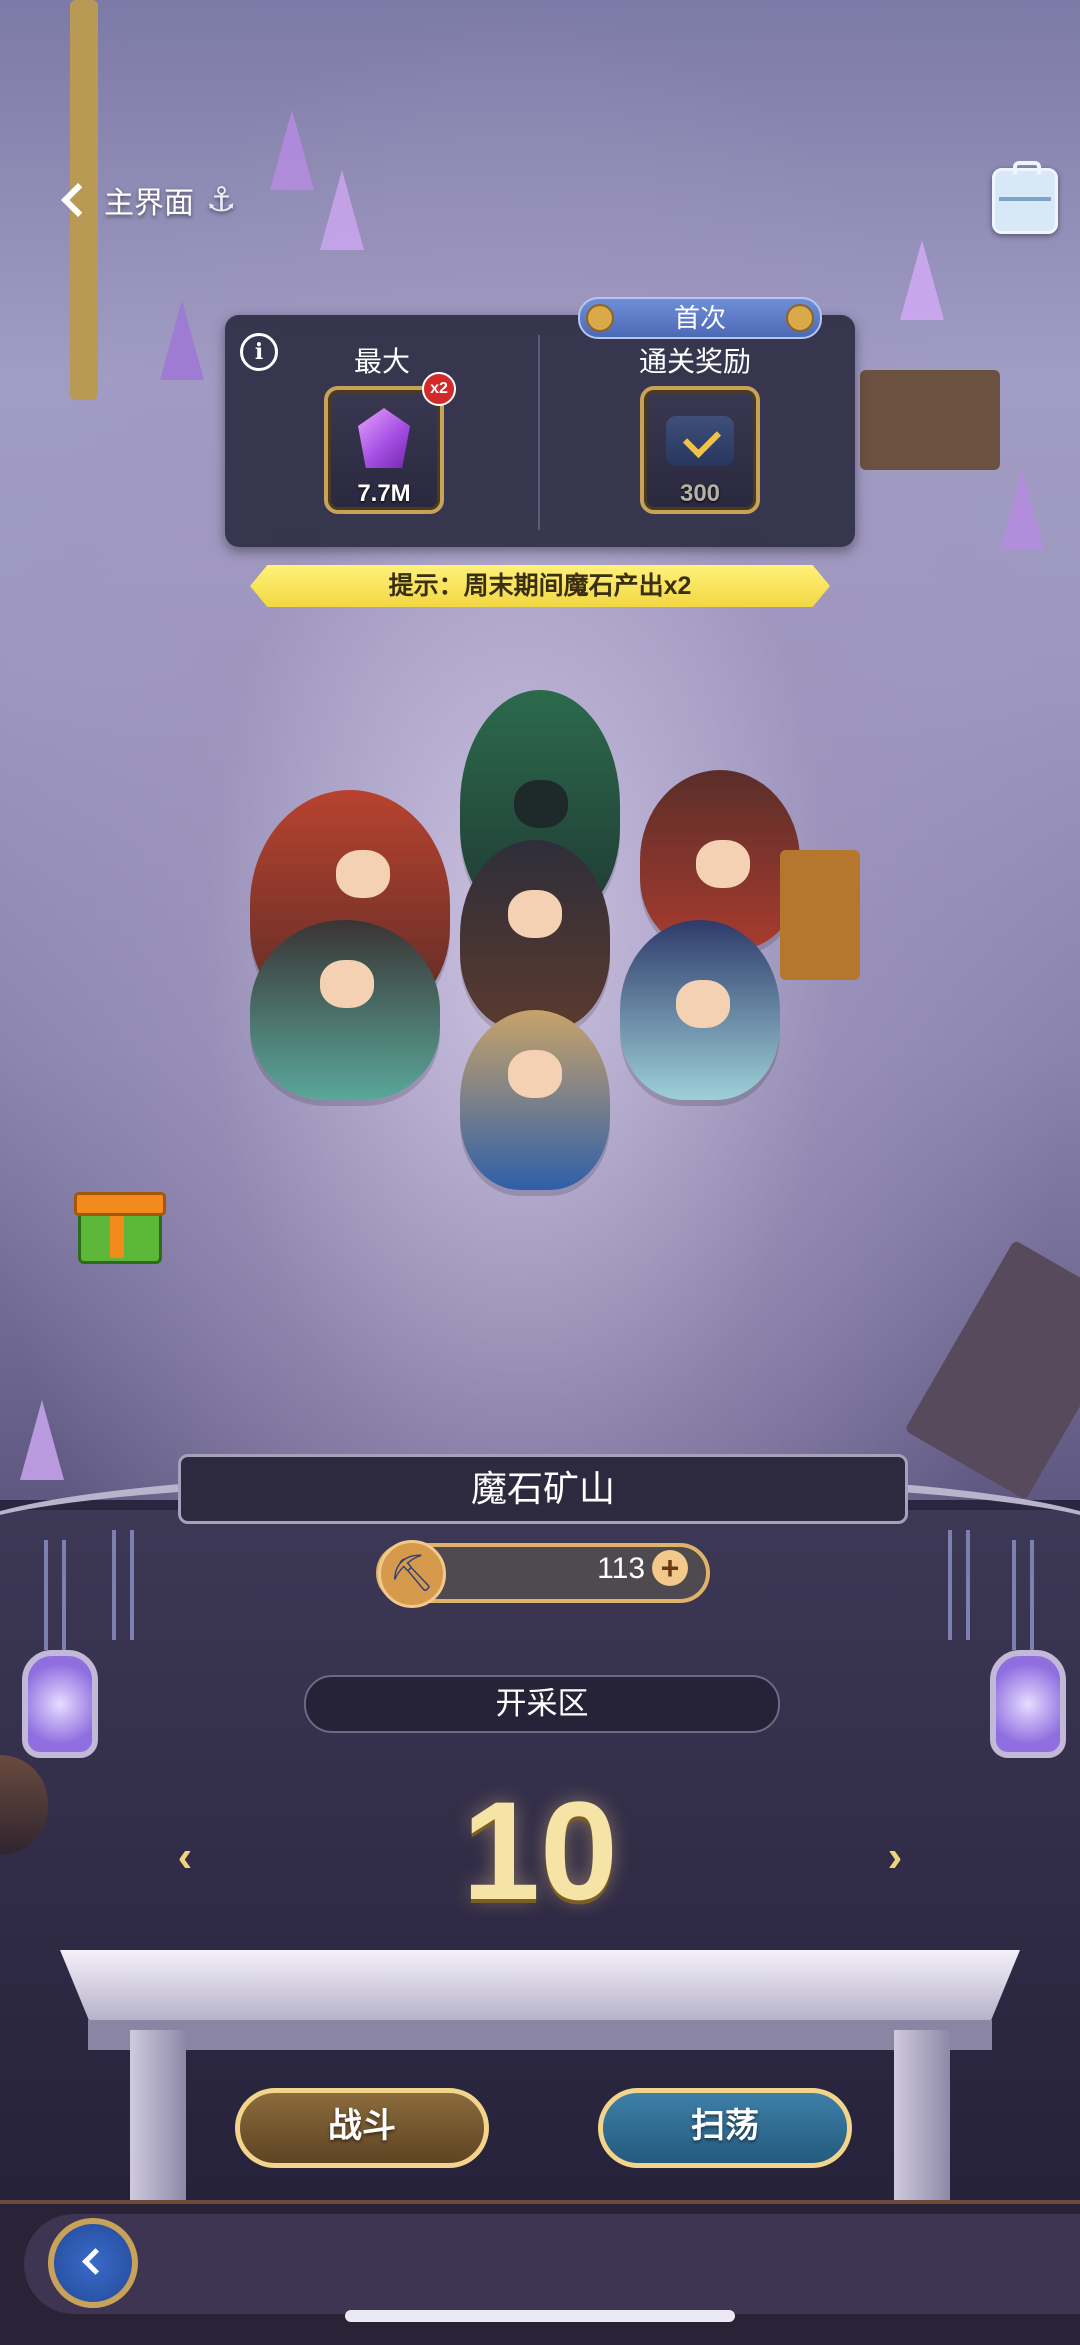  What do you see at coordinates (540, 1850) in the screenshot?
I see `stage-number: 10` at bounding box center [540, 1850].